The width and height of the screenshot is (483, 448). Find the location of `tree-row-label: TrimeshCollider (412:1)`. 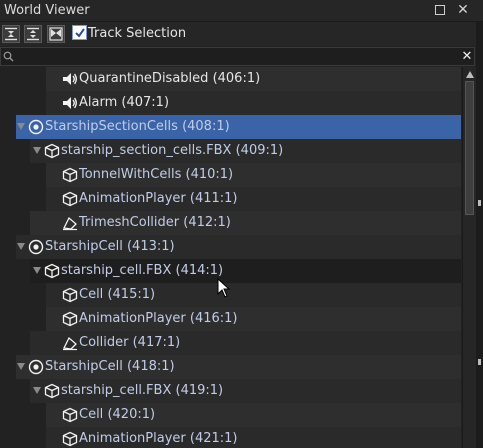

tree-row-label: TrimeshCollider (412:1) is located at coordinates (155, 222).